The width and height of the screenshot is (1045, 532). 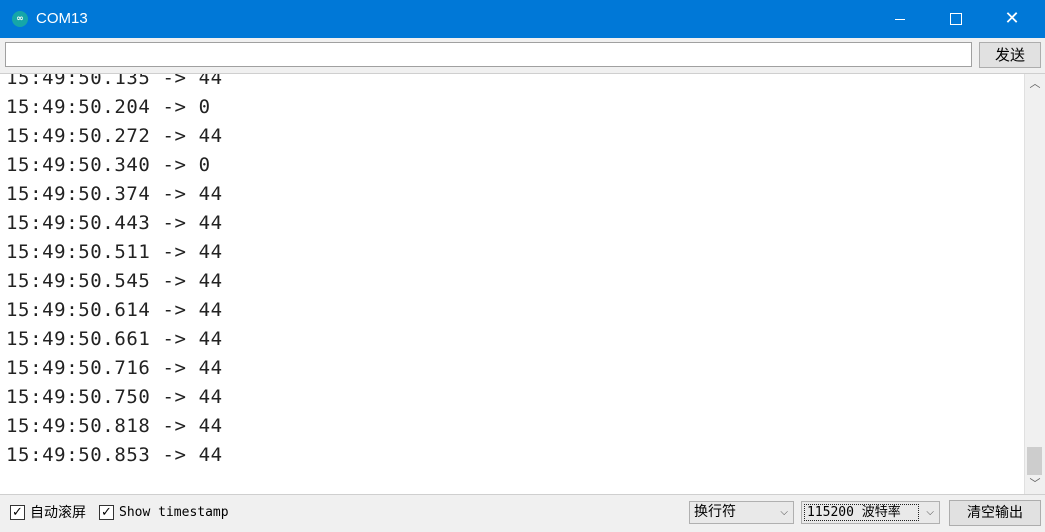 I want to click on timestamp-checkbox: ✓, so click(x=106, y=512).